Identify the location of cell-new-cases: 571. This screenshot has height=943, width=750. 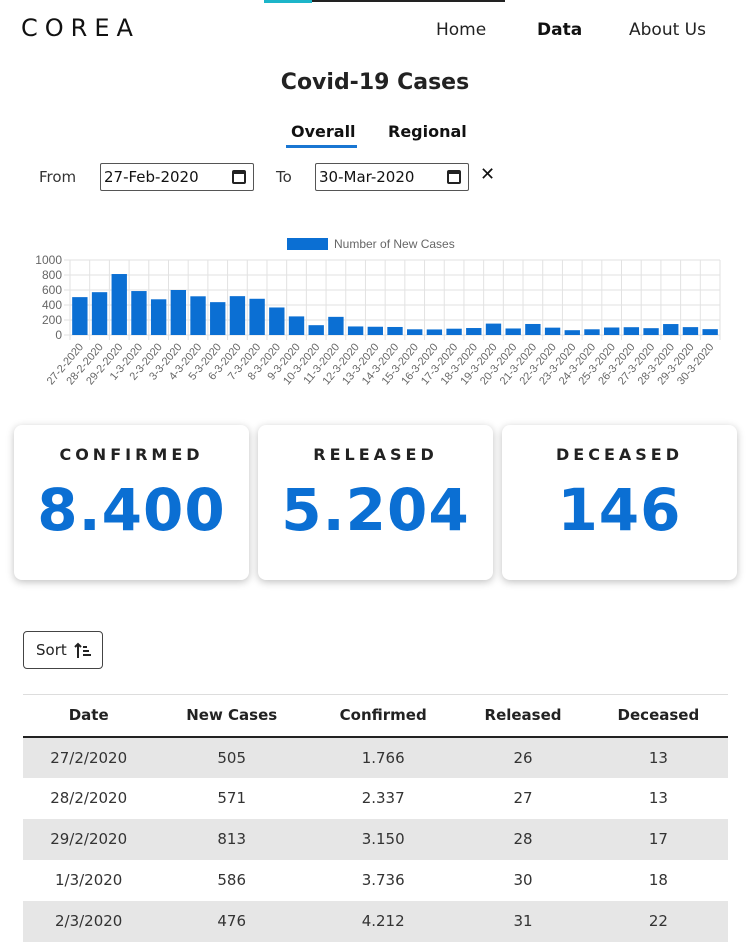
(232, 798).